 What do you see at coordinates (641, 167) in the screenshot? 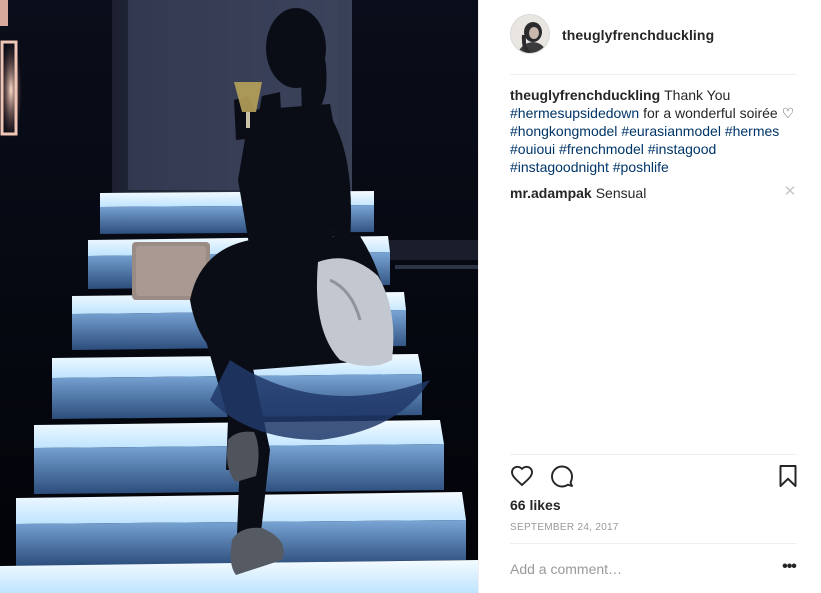
I see `hashtag-link: #poshlife` at bounding box center [641, 167].